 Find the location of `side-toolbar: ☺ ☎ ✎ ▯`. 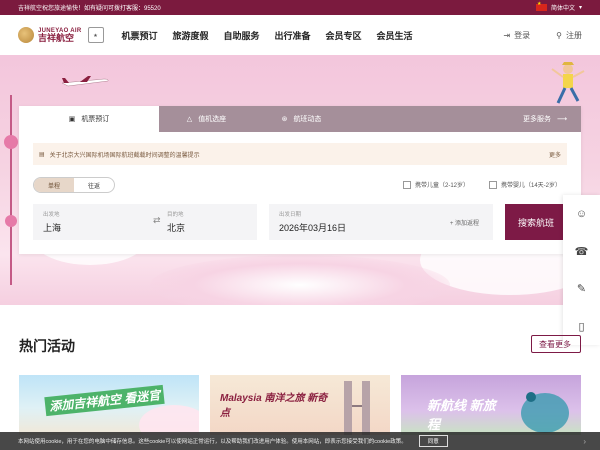

side-toolbar: ☺ ☎ ✎ ▯ is located at coordinates (581, 270).